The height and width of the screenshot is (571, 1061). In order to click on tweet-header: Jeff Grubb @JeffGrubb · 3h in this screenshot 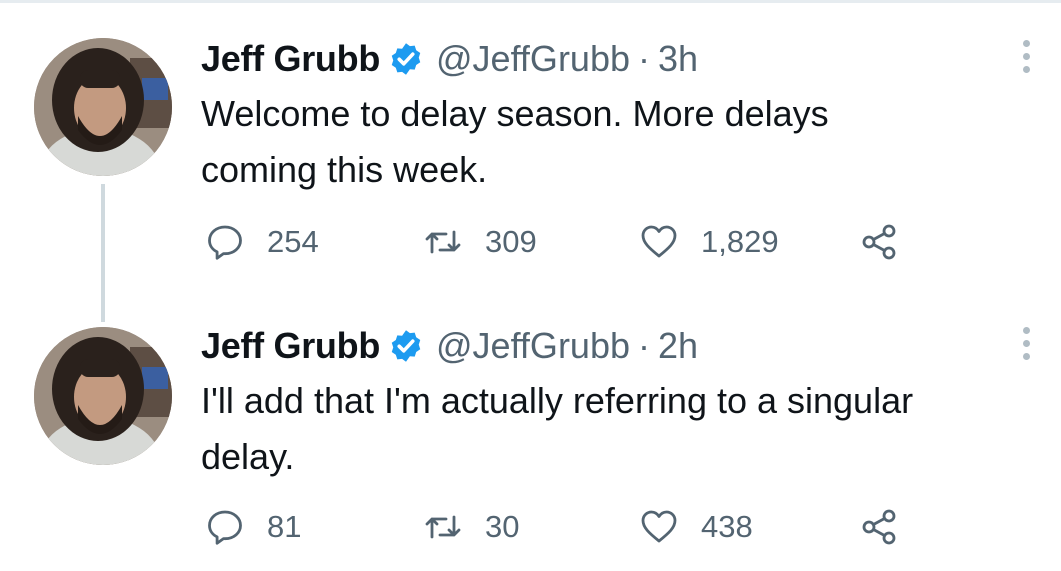, I will do `click(449, 59)`.